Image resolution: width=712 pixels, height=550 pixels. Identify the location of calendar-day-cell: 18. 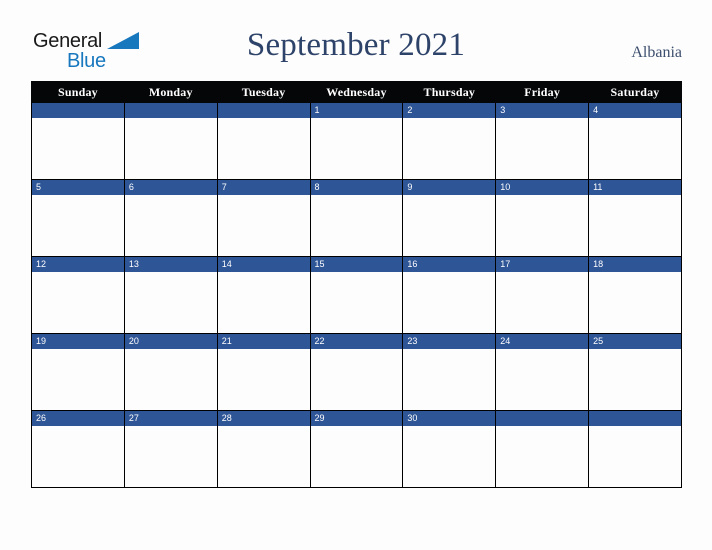
(635, 295).